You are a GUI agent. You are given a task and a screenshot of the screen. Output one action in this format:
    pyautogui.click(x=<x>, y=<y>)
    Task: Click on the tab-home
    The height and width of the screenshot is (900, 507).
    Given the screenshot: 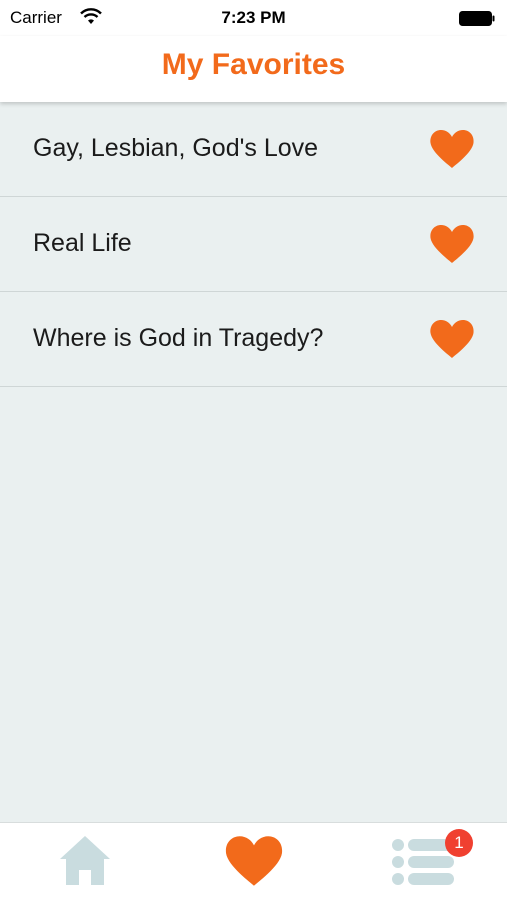 What is the action you would take?
    pyautogui.click(x=84, y=861)
    